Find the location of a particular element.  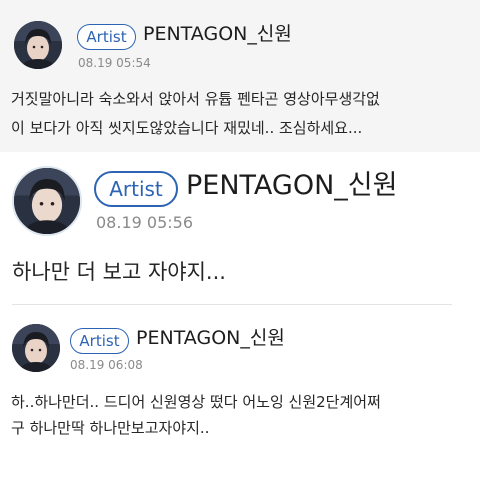

post-text-line: 하..하나만더.. 드디어 신원영상 떴다 어노잉 신원2단계어쩌 is located at coordinates (196, 402).